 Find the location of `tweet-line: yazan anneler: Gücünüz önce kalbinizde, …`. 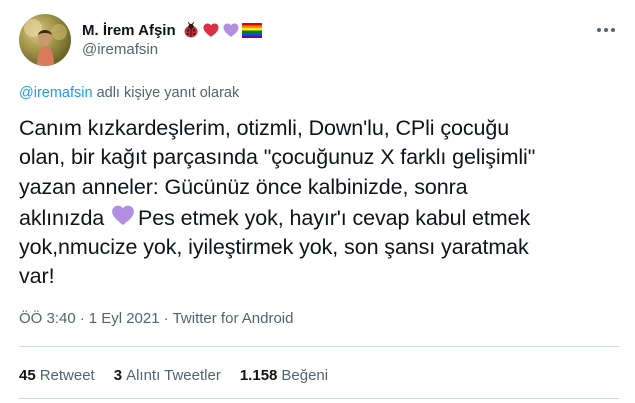

tweet-line: yazan anneler: Gücünüz önce kalbinizde, … is located at coordinates (243, 186).